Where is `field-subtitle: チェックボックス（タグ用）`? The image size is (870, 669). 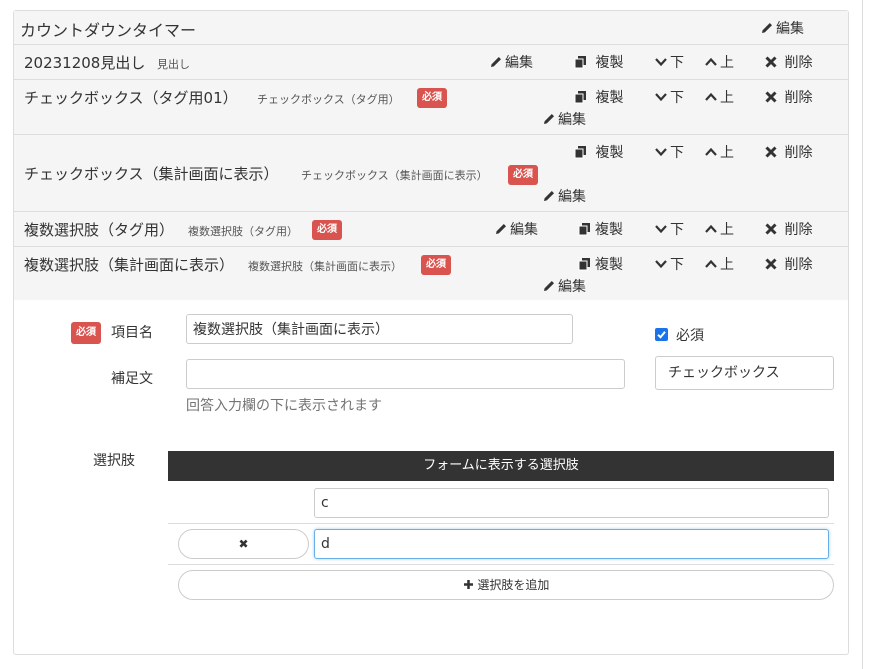
field-subtitle: チェックボックス（タグ用） is located at coordinates (328, 99).